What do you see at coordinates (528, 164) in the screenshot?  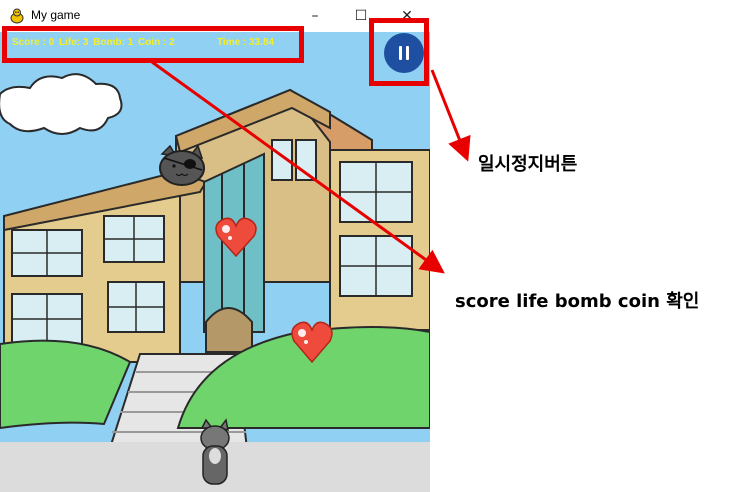 I see `pause-annotation: 일시정지버튼` at bounding box center [528, 164].